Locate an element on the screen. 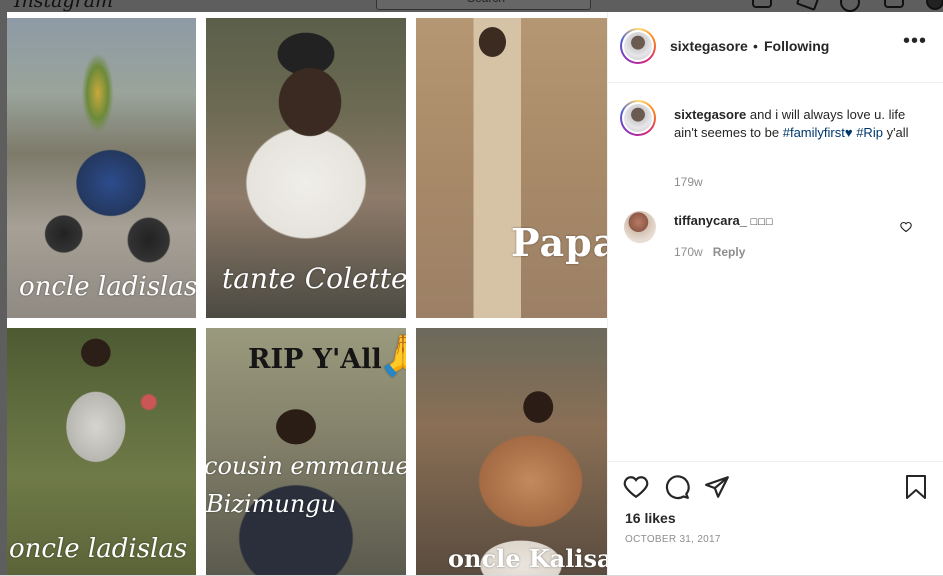  caption-t5-rip: RIP Y'All is located at coordinates (315, 359).